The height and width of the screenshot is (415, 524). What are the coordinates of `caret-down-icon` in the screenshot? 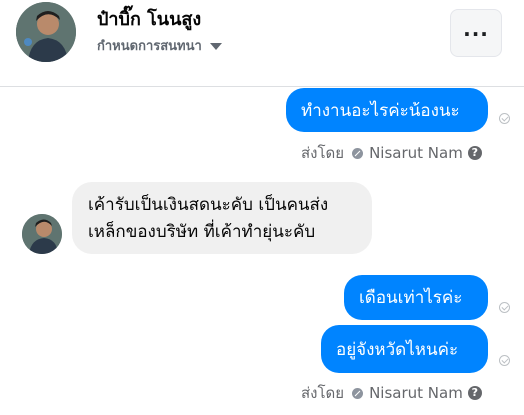 It's located at (215, 46).